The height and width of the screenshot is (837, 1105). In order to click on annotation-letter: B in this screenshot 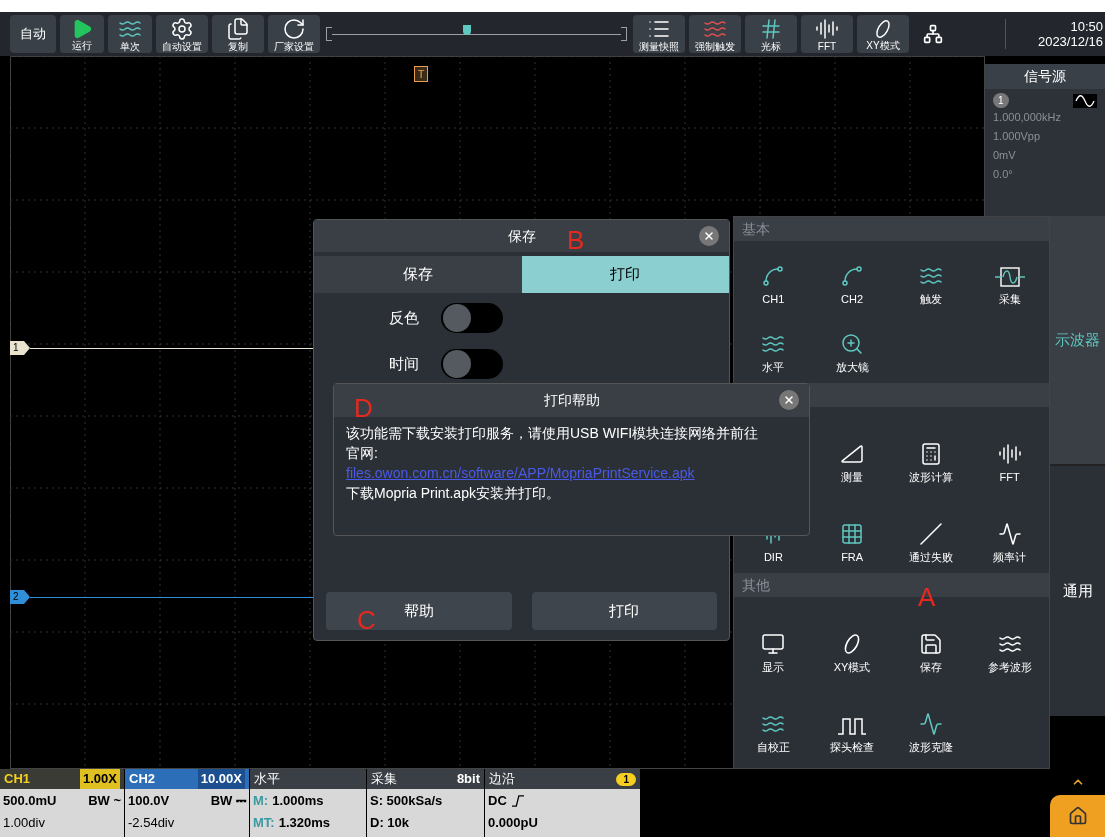, I will do `click(576, 240)`.